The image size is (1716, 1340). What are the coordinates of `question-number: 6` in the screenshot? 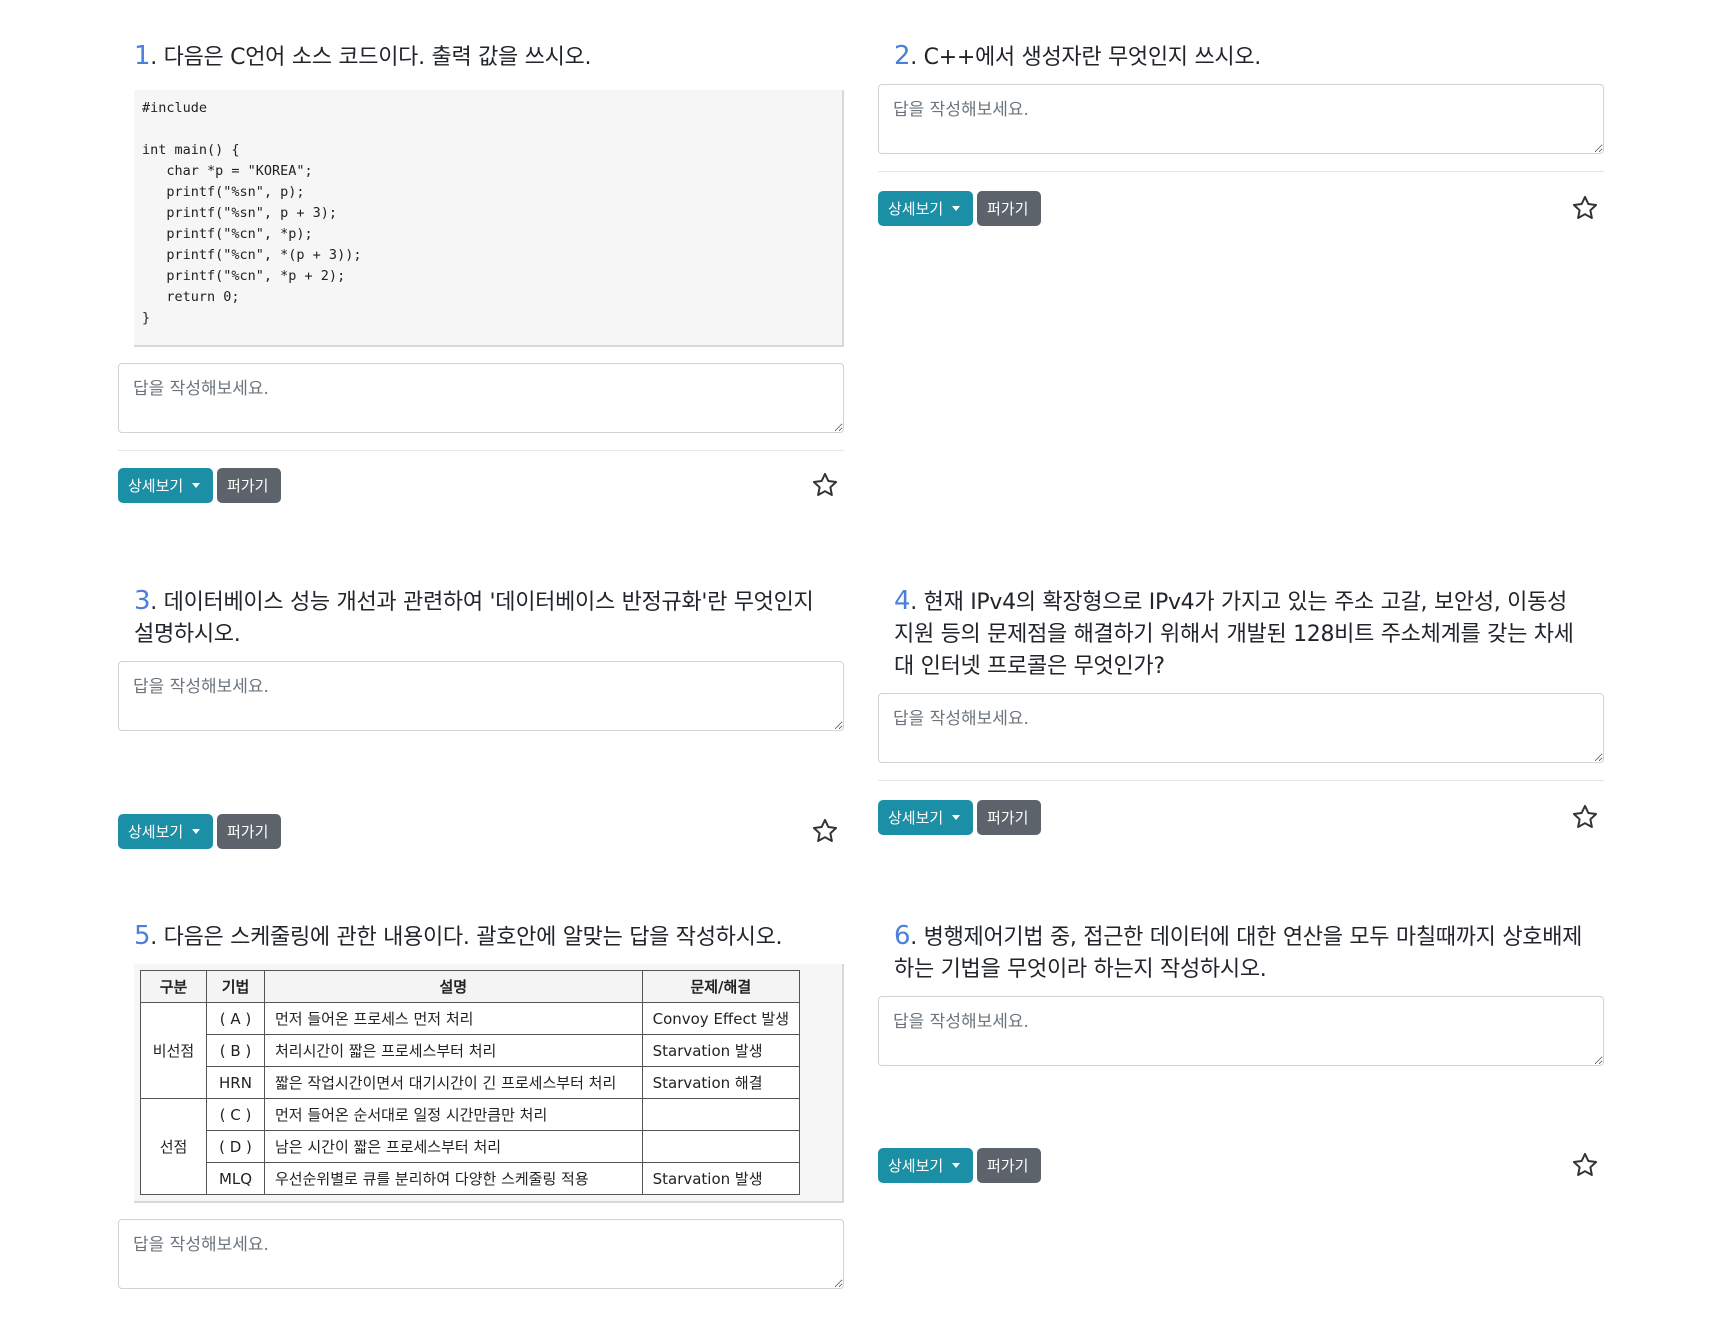 It's located at (902, 936).